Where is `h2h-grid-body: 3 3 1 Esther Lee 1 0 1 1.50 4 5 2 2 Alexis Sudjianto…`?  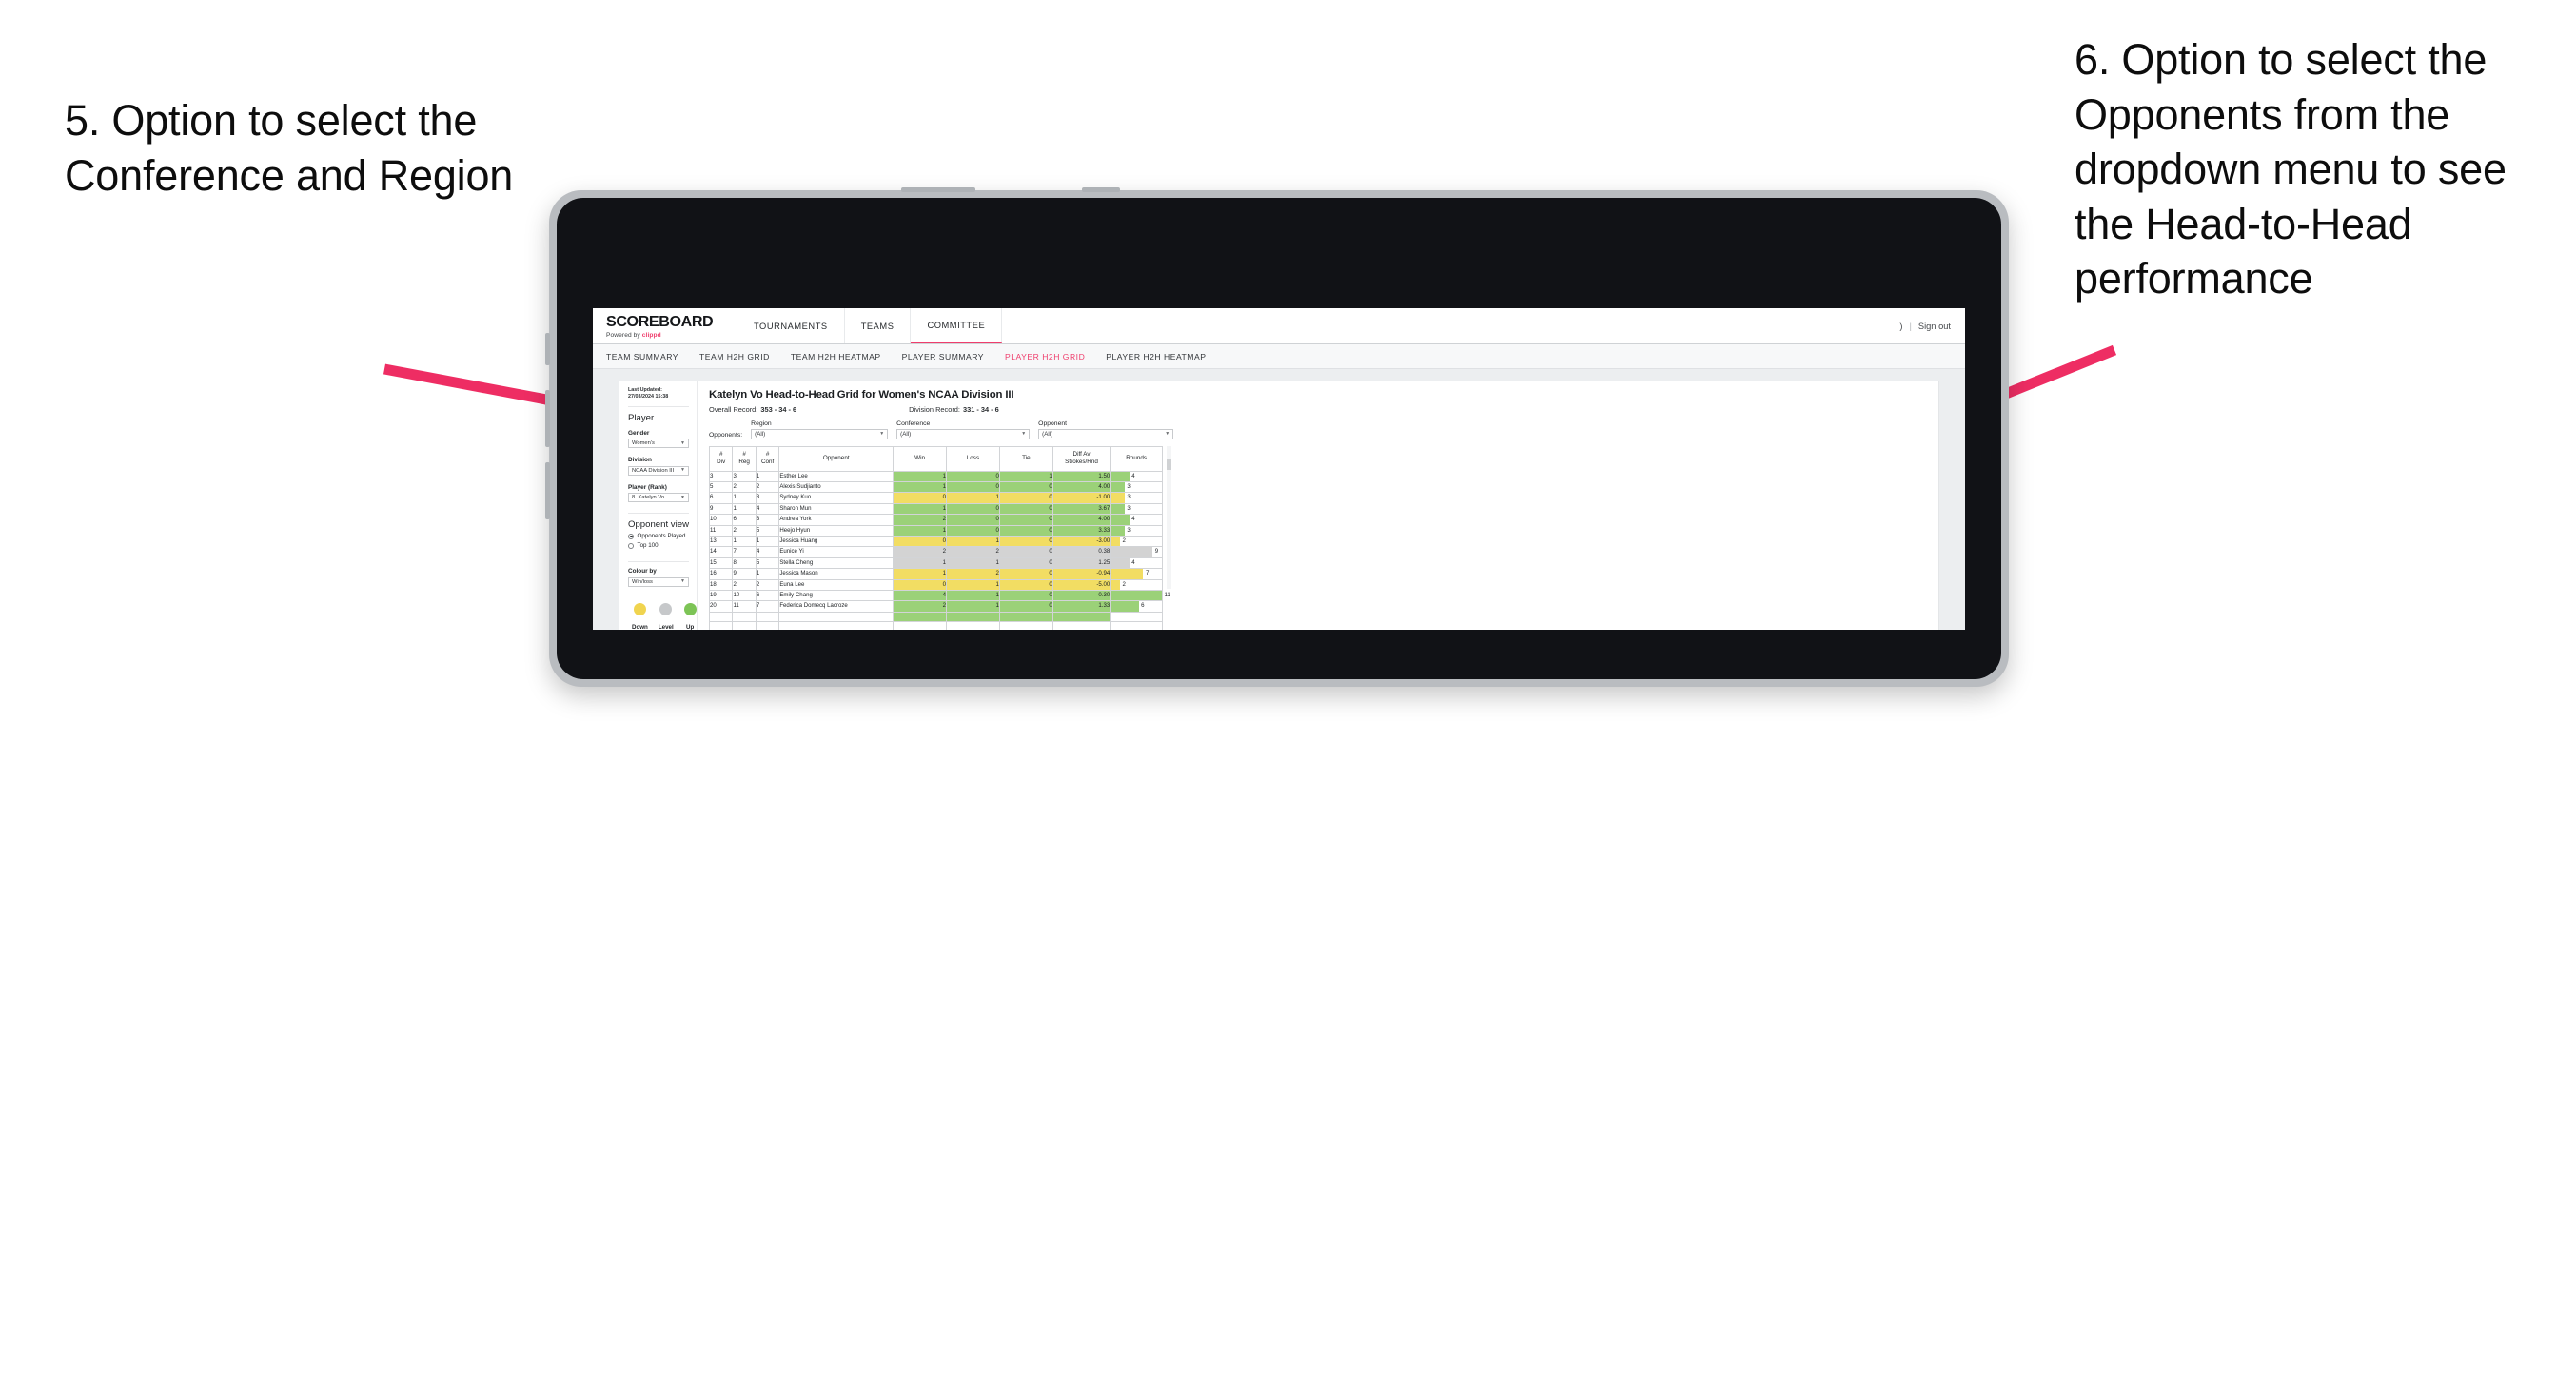
h2h-grid-body: 3 3 1 Esther Lee 1 0 1 1.50 4 5 2 2 Alexis Sudjianto… is located at coordinates (939, 550).